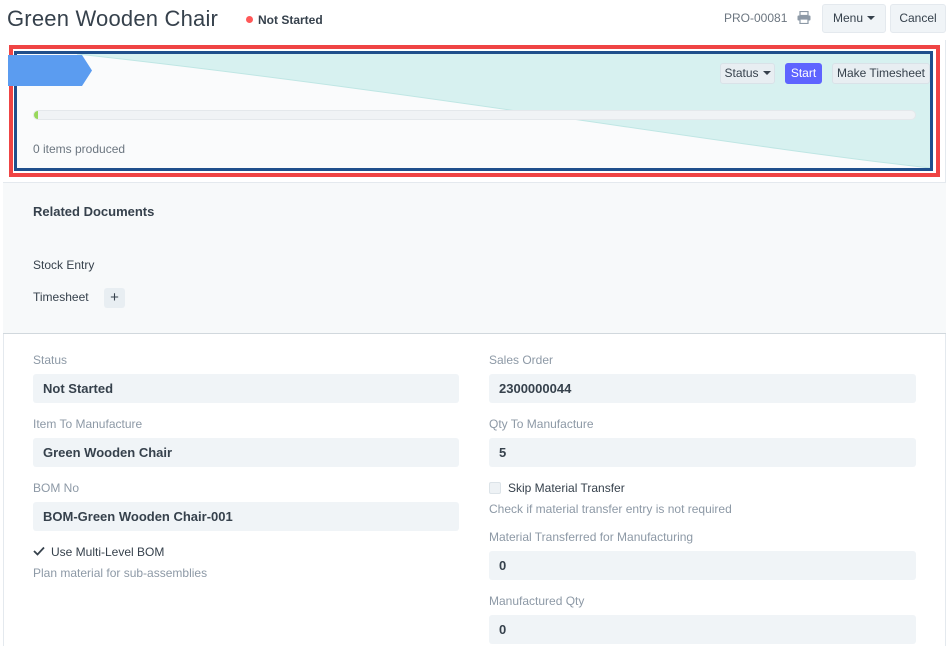 The width and height of the screenshot is (949, 646). I want to click on manufactured-qty-label: Manufactured Qty, so click(537, 601).